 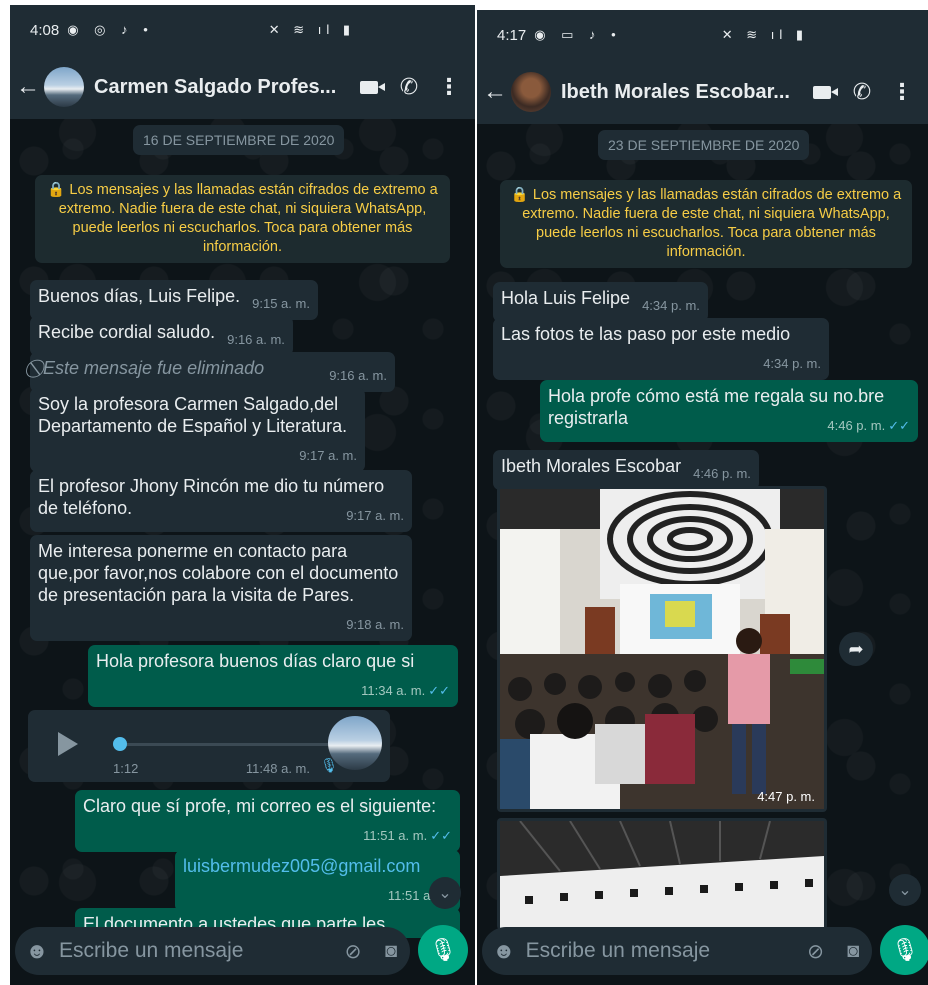 I want to click on chat-header: ← Carmen Salgado Profes... ✆ ⋮, so click(x=242, y=87).